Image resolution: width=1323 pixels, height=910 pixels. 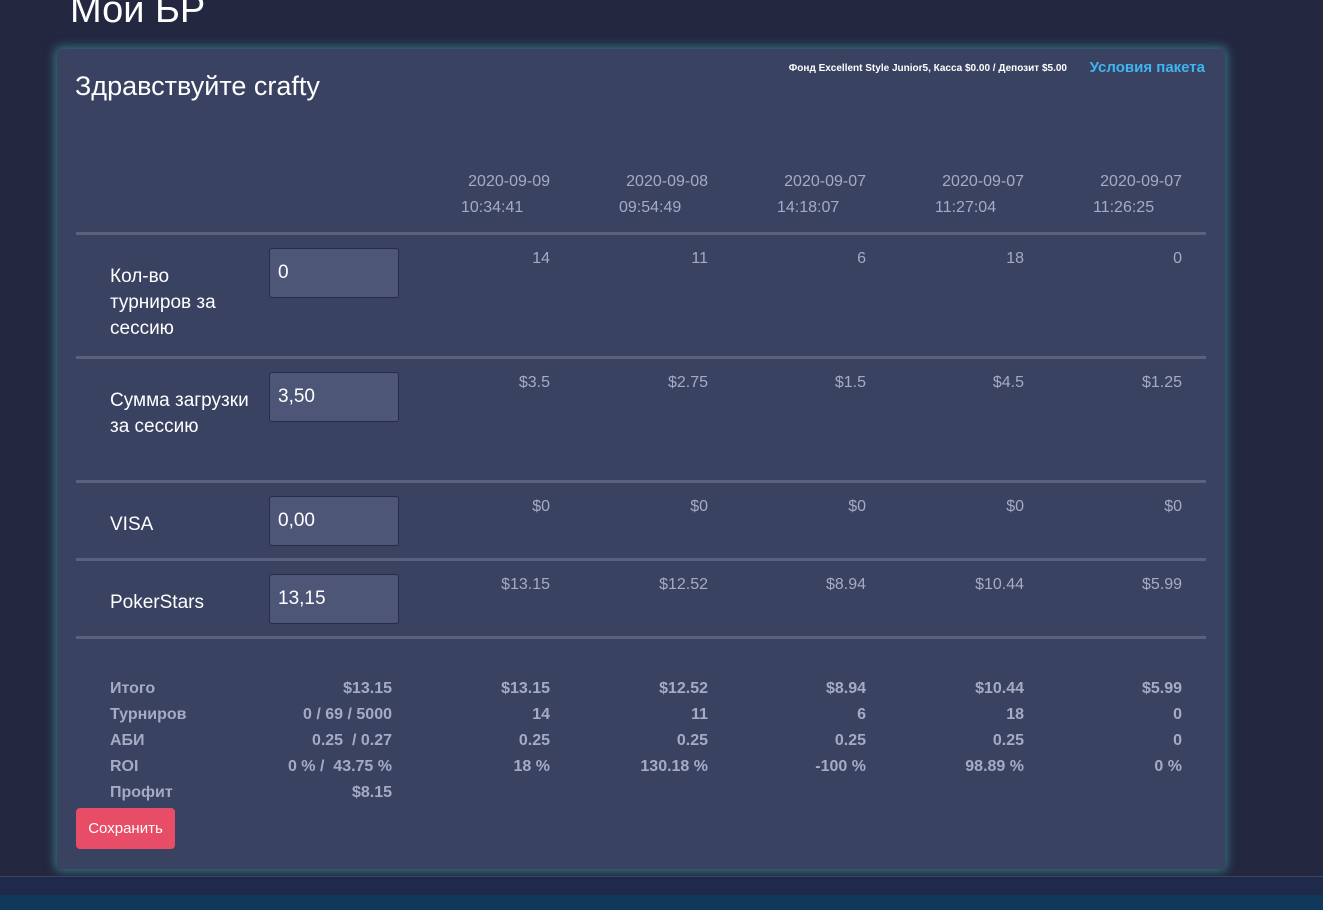 What do you see at coordinates (1015, 258) in the screenshot?
I see `table-cell: 18` at bounding box center [1015, 258].